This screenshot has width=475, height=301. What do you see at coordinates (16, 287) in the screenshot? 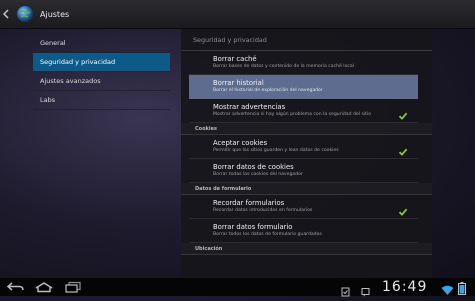
I see `nav-back-icon` at bounding box center [16, 287].